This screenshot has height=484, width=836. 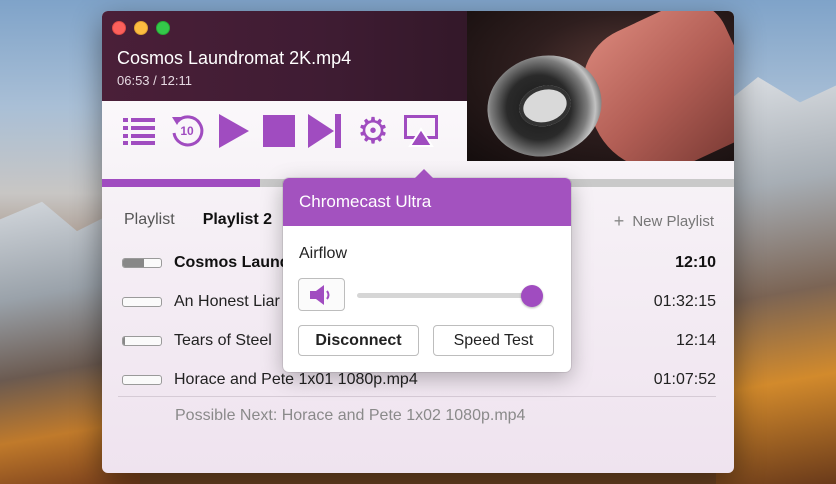 What do you see at coordinates (427, 202) in the screenshot?
I see `popover-header: Chromecast Ultra` at bounding box center [427, 202].